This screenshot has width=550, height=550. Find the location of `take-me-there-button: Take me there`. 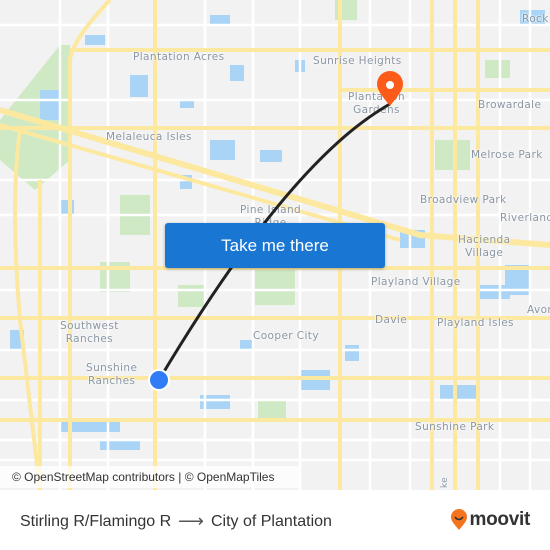

take-me-there-button: Take me there is located at coordinates (275, 245).